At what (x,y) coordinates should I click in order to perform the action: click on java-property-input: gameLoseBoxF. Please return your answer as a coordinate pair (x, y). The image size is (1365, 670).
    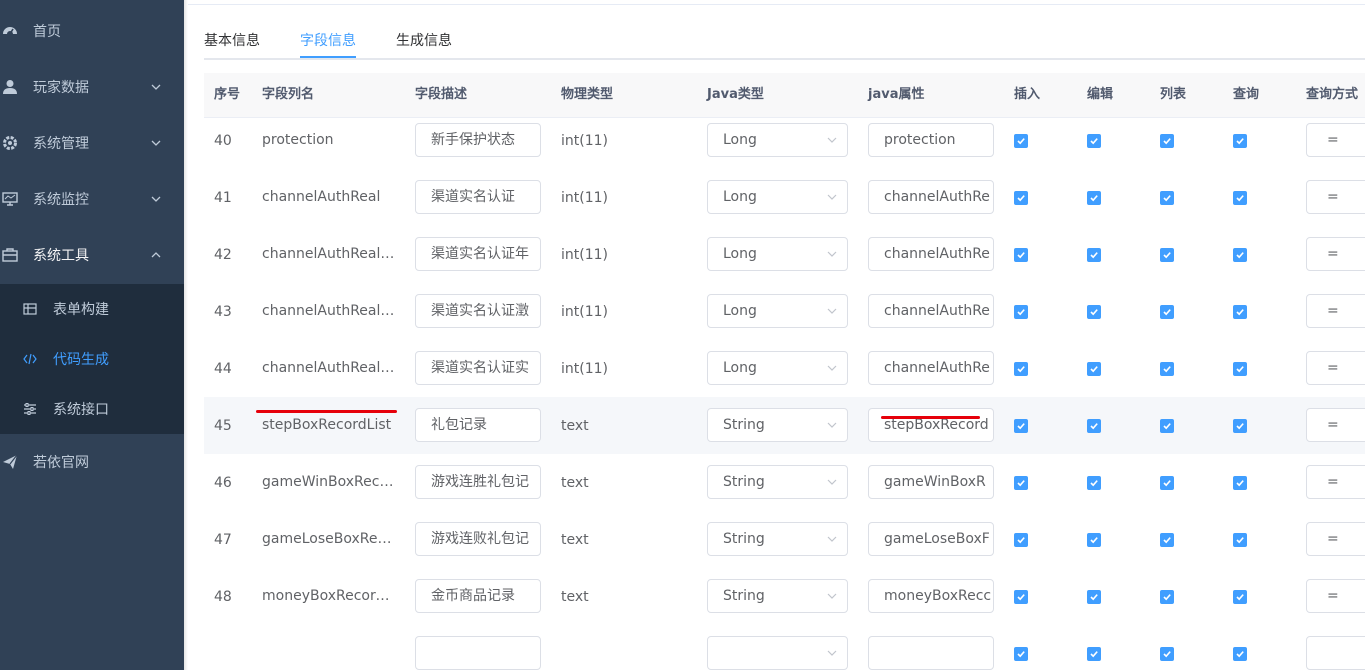
    Looking at the image, I should click on (931, 539).